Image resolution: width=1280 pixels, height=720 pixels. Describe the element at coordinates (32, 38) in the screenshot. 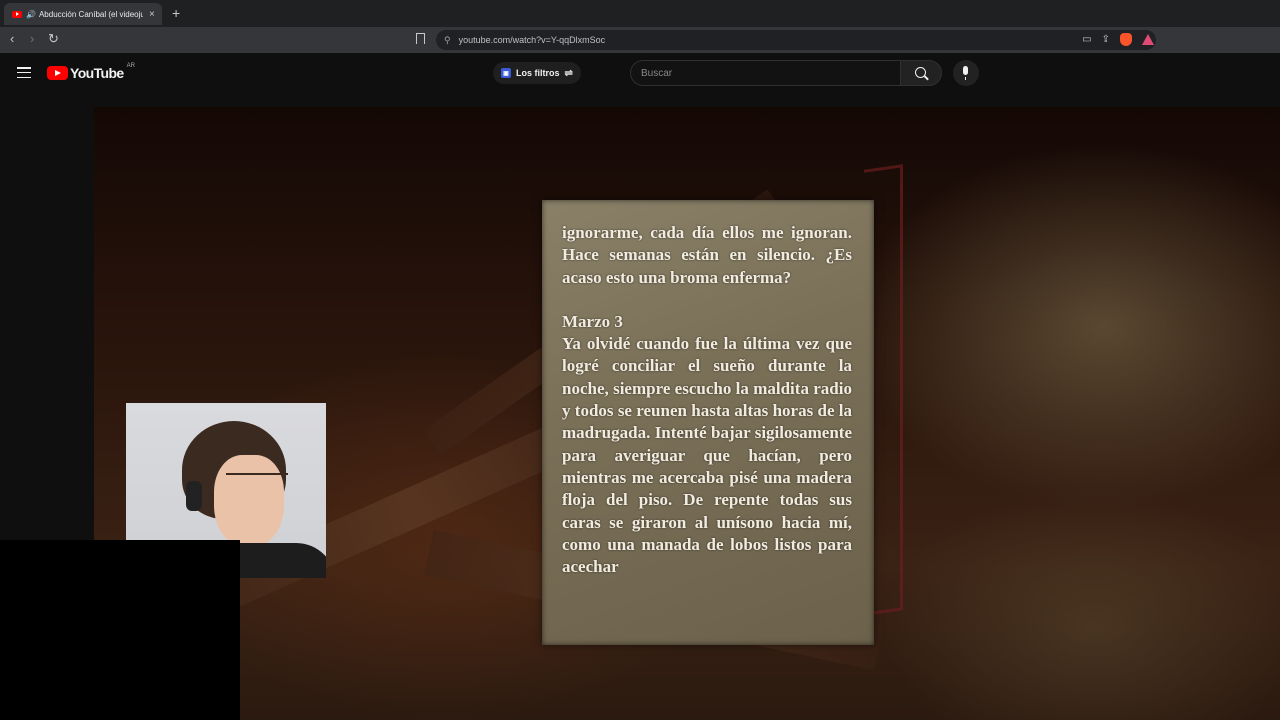

I see `forward-icon: ›` at that location.